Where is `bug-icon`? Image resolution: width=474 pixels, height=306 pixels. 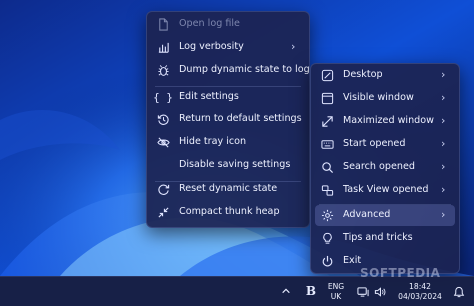 bug-icon is located at coordinates (163, 71).